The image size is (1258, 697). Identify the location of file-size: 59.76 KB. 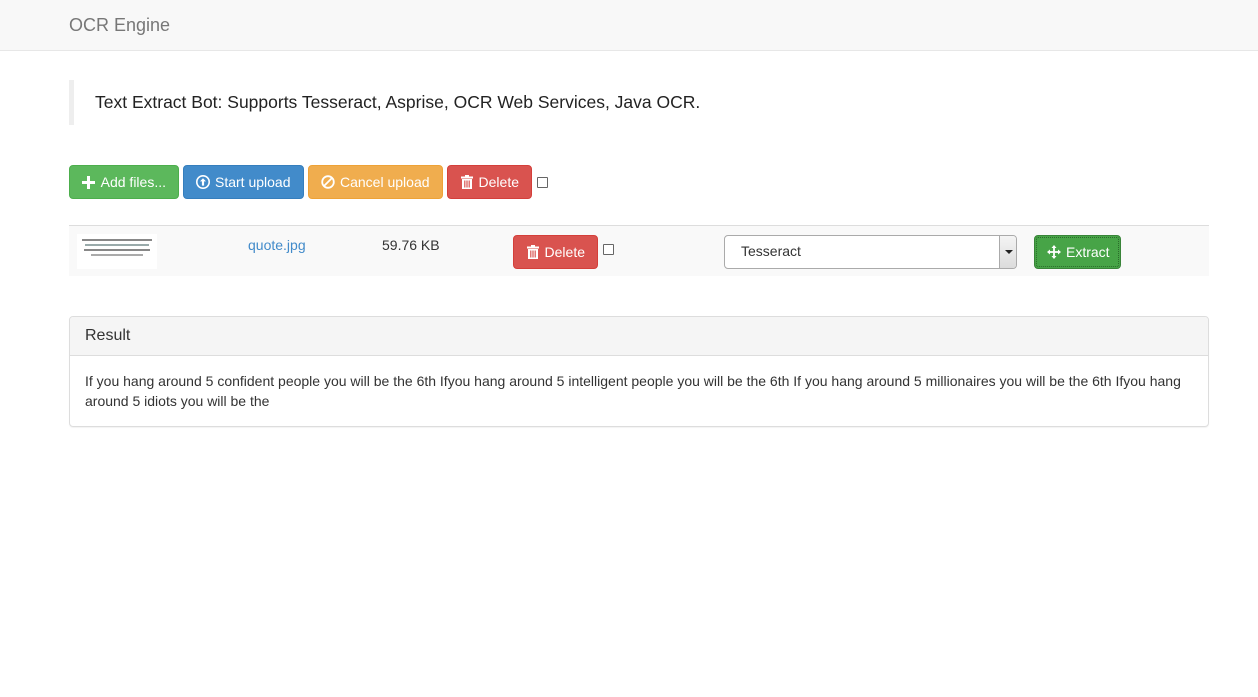
(411, 245).